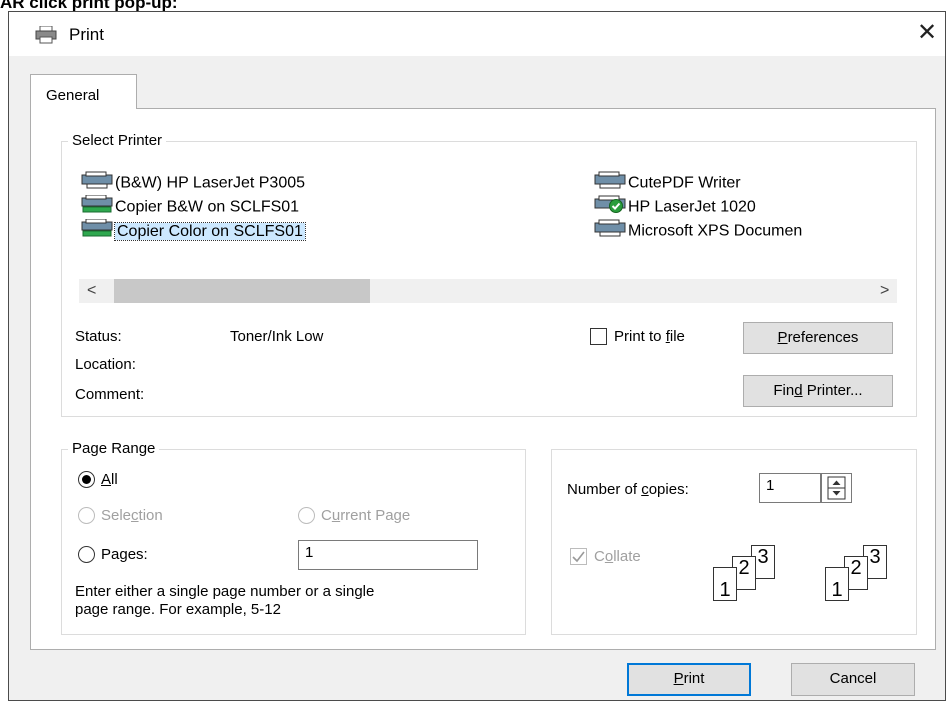  Describe the element at coordinates (649, 336) in the screenshot. I see `print-to-file-label: Print to file` at that location.